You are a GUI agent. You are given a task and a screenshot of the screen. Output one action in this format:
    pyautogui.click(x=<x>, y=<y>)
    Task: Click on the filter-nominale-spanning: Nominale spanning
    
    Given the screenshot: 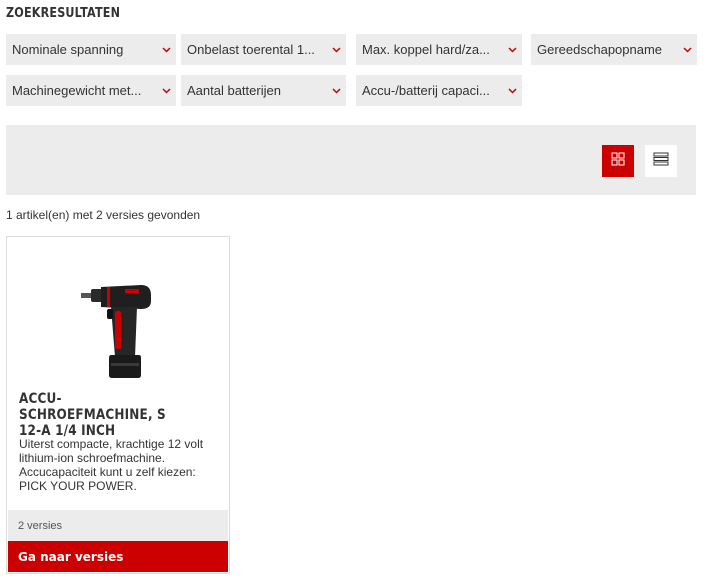 What is the action you would take?
    pyautogui.click(x=91, y=49)
    